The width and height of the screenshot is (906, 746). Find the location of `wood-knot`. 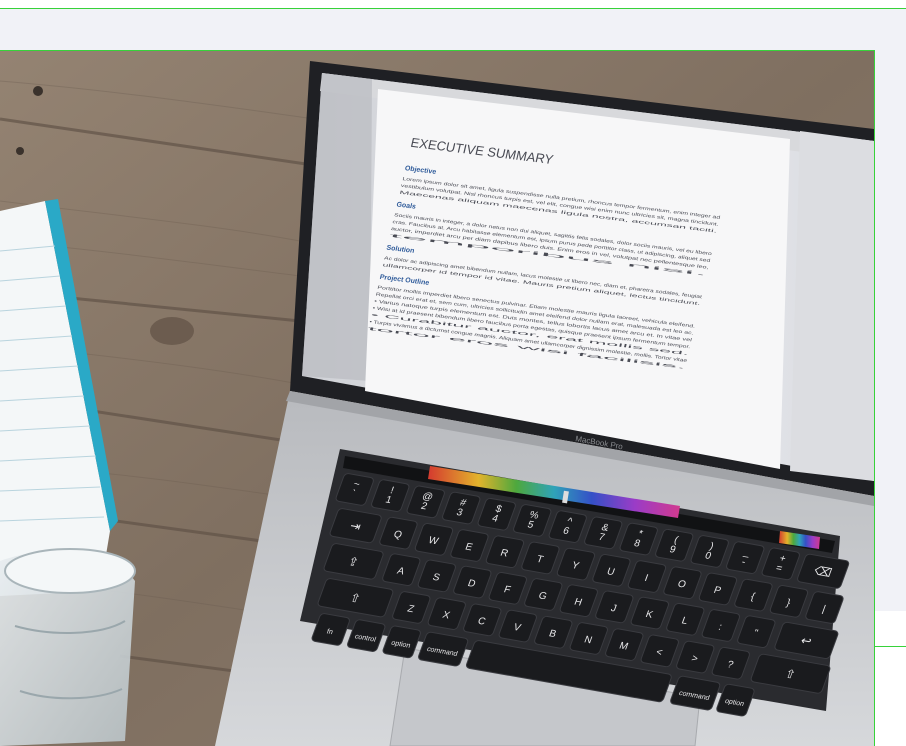

wood-knot is located at coordinates (172, 331).